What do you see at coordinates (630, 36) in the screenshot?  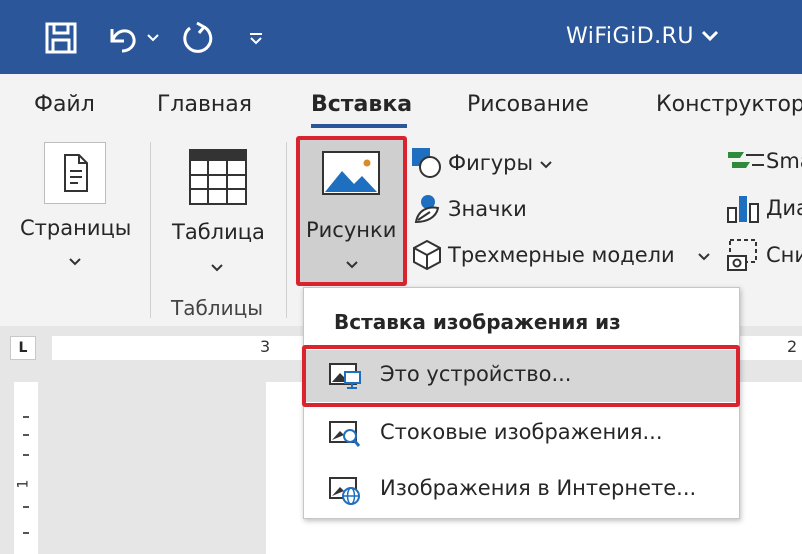 I see `document-title: WiFiGiD.RU` at bounding box center [630, 36].